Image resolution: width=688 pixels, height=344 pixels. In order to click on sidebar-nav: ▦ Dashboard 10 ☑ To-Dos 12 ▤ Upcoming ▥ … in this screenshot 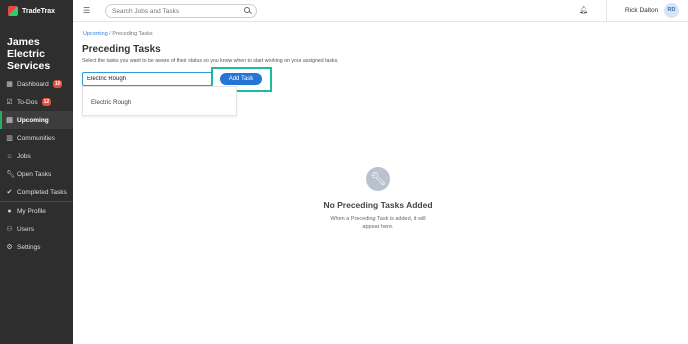, I will do `click(36, 165)`.